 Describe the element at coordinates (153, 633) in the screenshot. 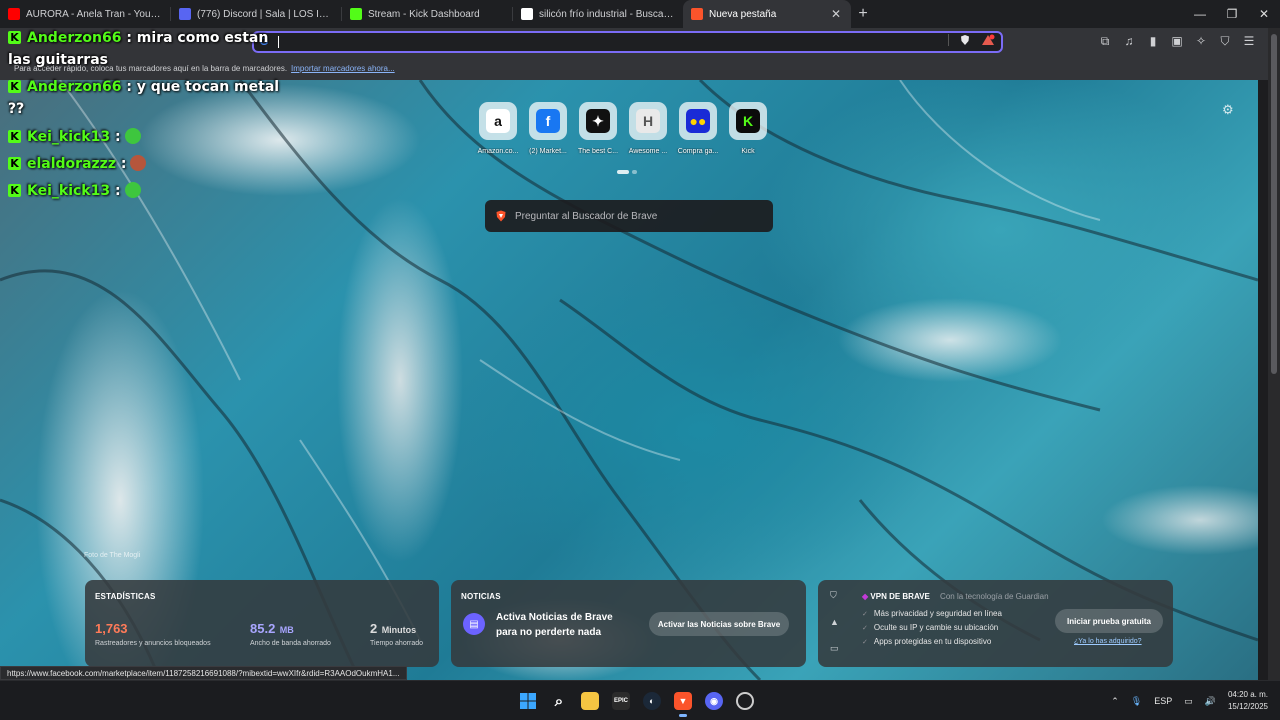

I see `stat-trackers: 1,763 Rastreadores y anuncios bloqueados` at that location.